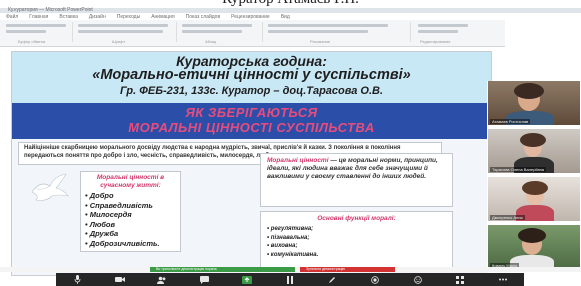 The width and height of the screenshot is (581, 286). What do you see at coordinates (518, 169) in the screenshot?
I see `participant-name: Тарасова Олена Валеріївна` at bounding box center [518, 169].